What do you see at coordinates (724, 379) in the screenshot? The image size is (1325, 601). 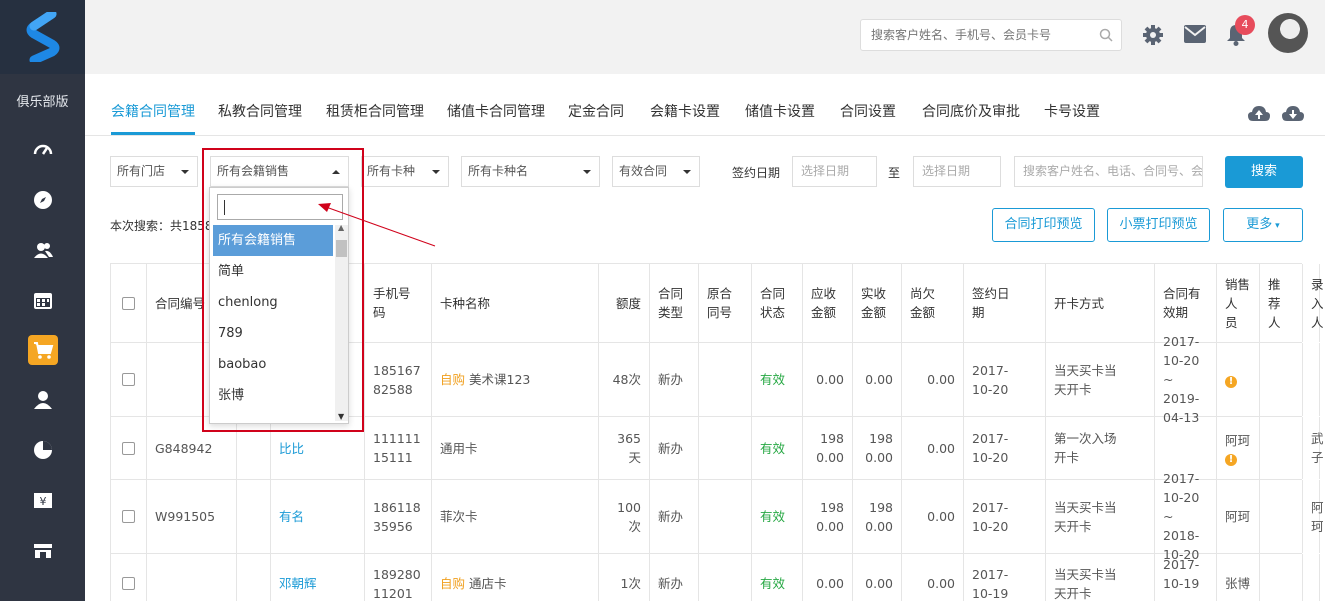 I see `cell-original-contract` at bounding box center [724, 379].